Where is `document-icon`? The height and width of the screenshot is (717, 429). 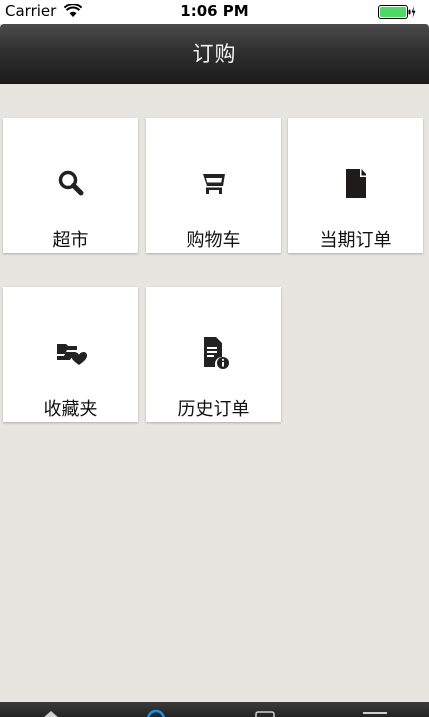
document-icon is located at coordinates (355, 183).